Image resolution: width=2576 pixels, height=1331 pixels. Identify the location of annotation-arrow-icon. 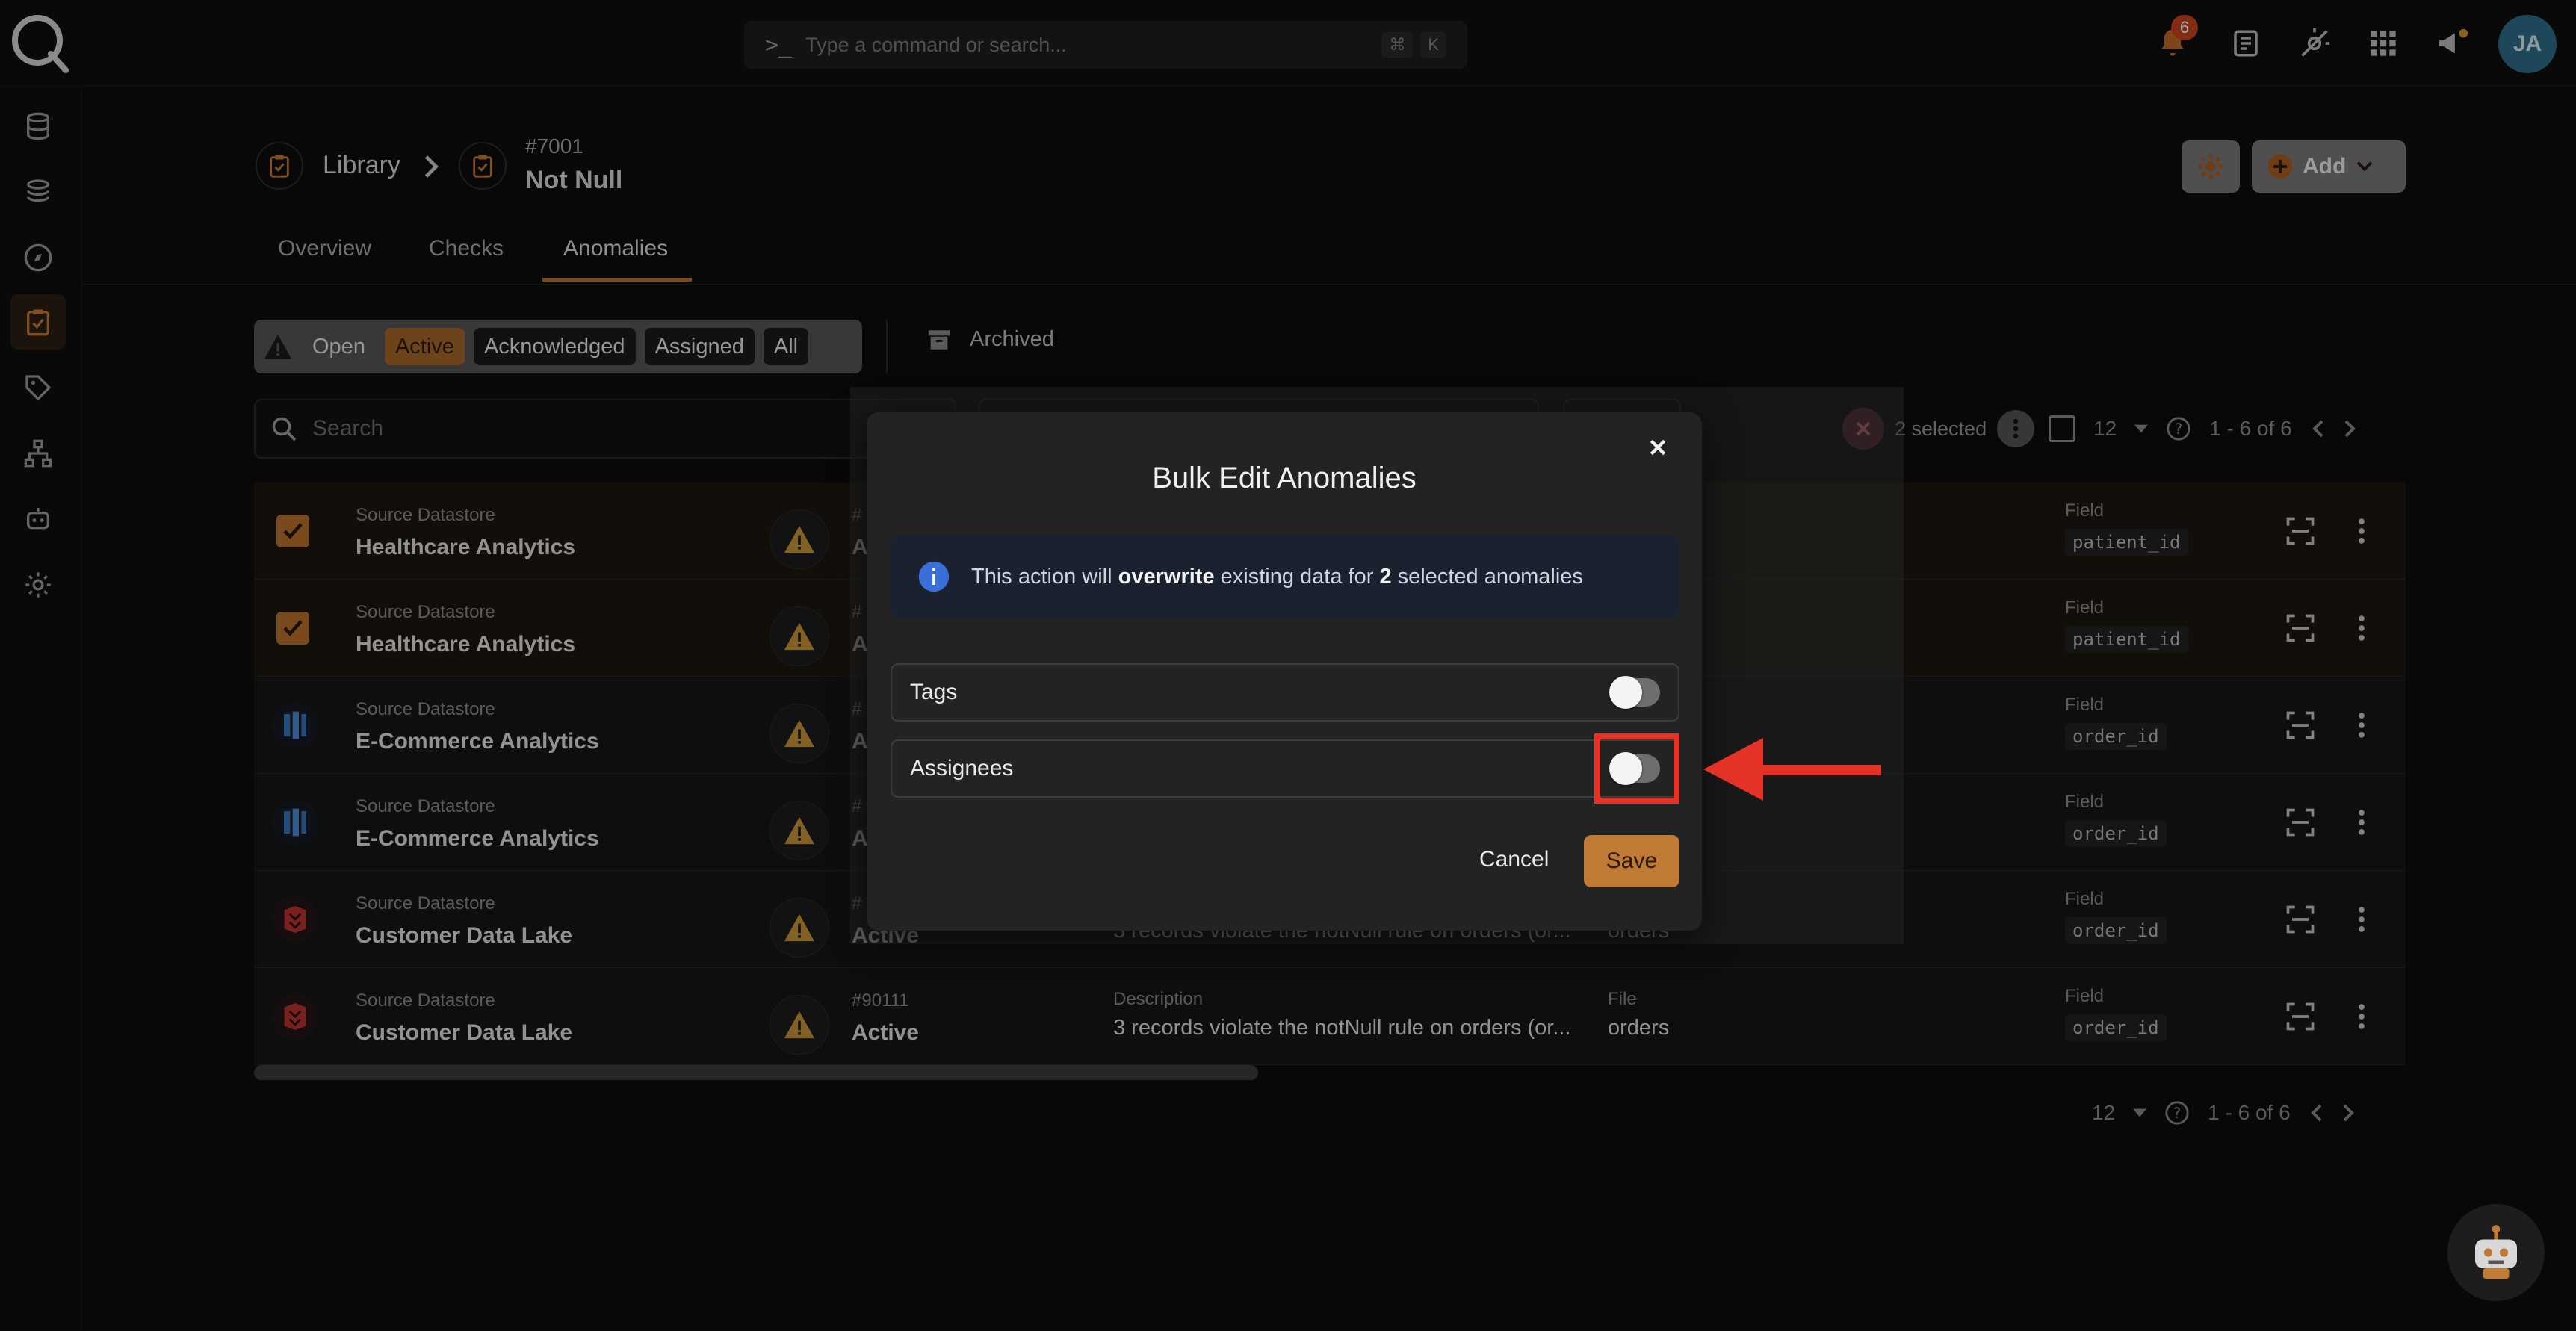
(1792, 769).